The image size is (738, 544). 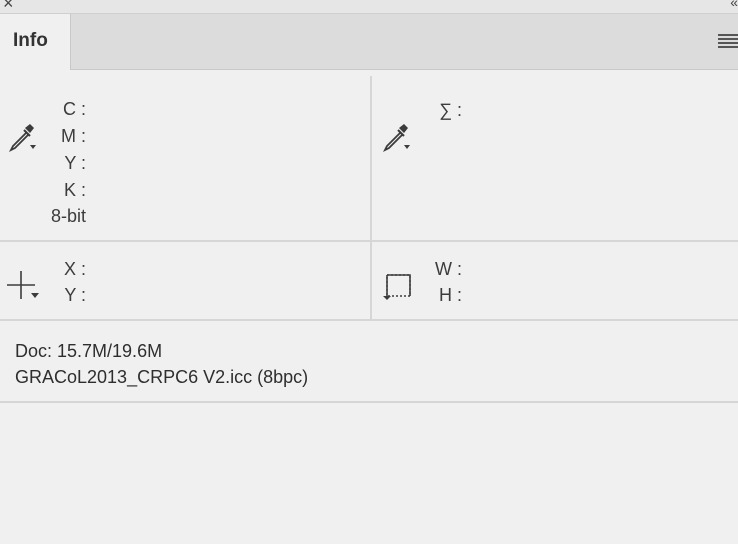 I want to click on size-h-label: H :, so click(x=450, y=295).